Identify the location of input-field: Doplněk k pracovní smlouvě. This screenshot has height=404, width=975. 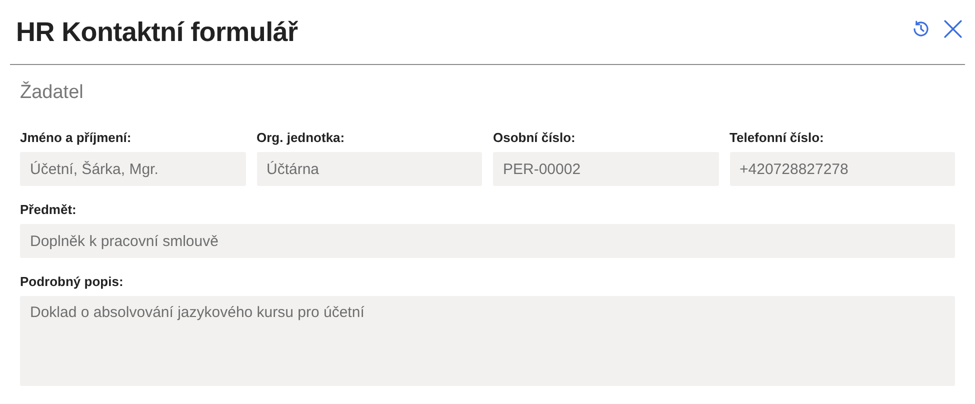
(487, 241).